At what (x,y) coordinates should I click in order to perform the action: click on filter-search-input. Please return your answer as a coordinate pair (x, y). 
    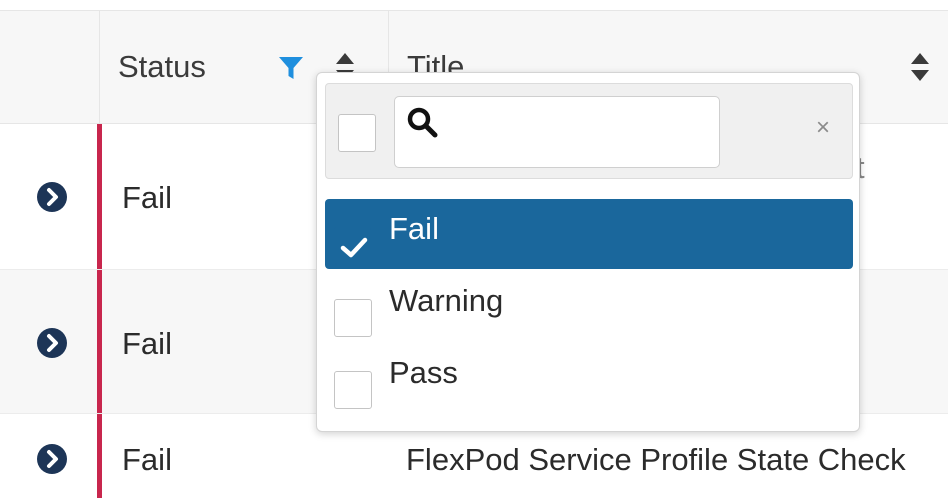
    Looking at the image, I should click on (557, 132).